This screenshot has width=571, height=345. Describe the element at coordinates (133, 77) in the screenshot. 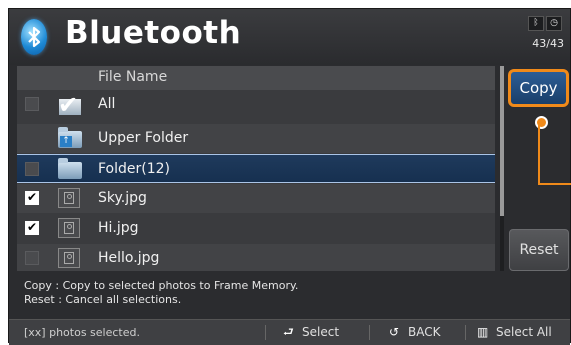

I see `file-name-column-header: File Name` at that location.